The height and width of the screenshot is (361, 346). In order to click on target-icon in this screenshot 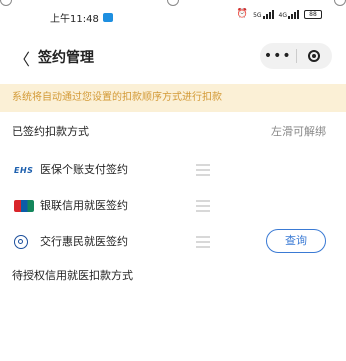, I will do `click(314, 56)`.